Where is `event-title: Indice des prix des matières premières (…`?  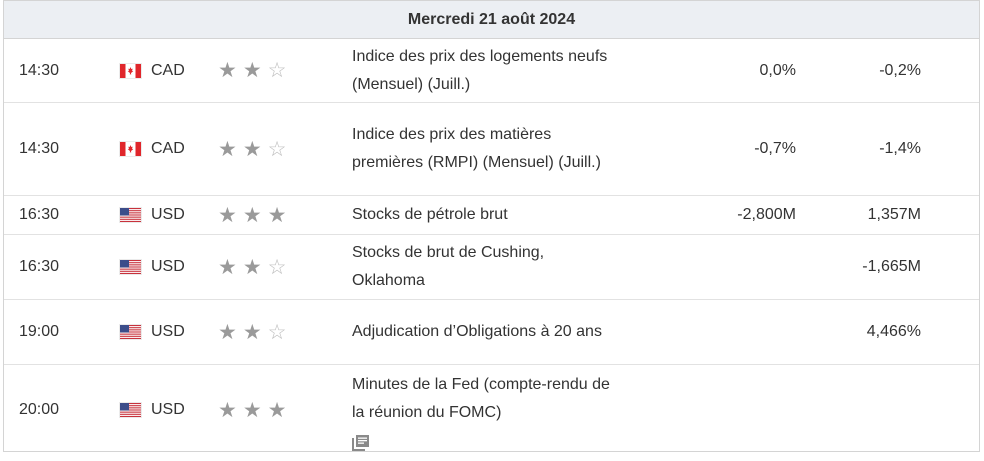 event-title: Indice des prix des matières premières (… is located at coordinates (483, 149).